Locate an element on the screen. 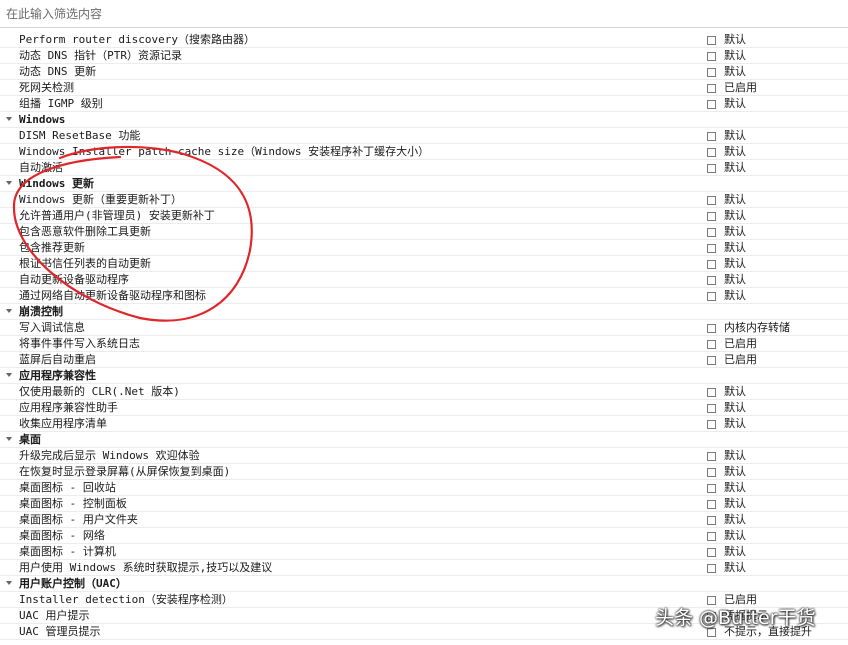 This screenshot has width=848, height=645. setting-row: 通过网络自动更新设备驱动程序和图标 默认 is located at coordinates (424, 296).